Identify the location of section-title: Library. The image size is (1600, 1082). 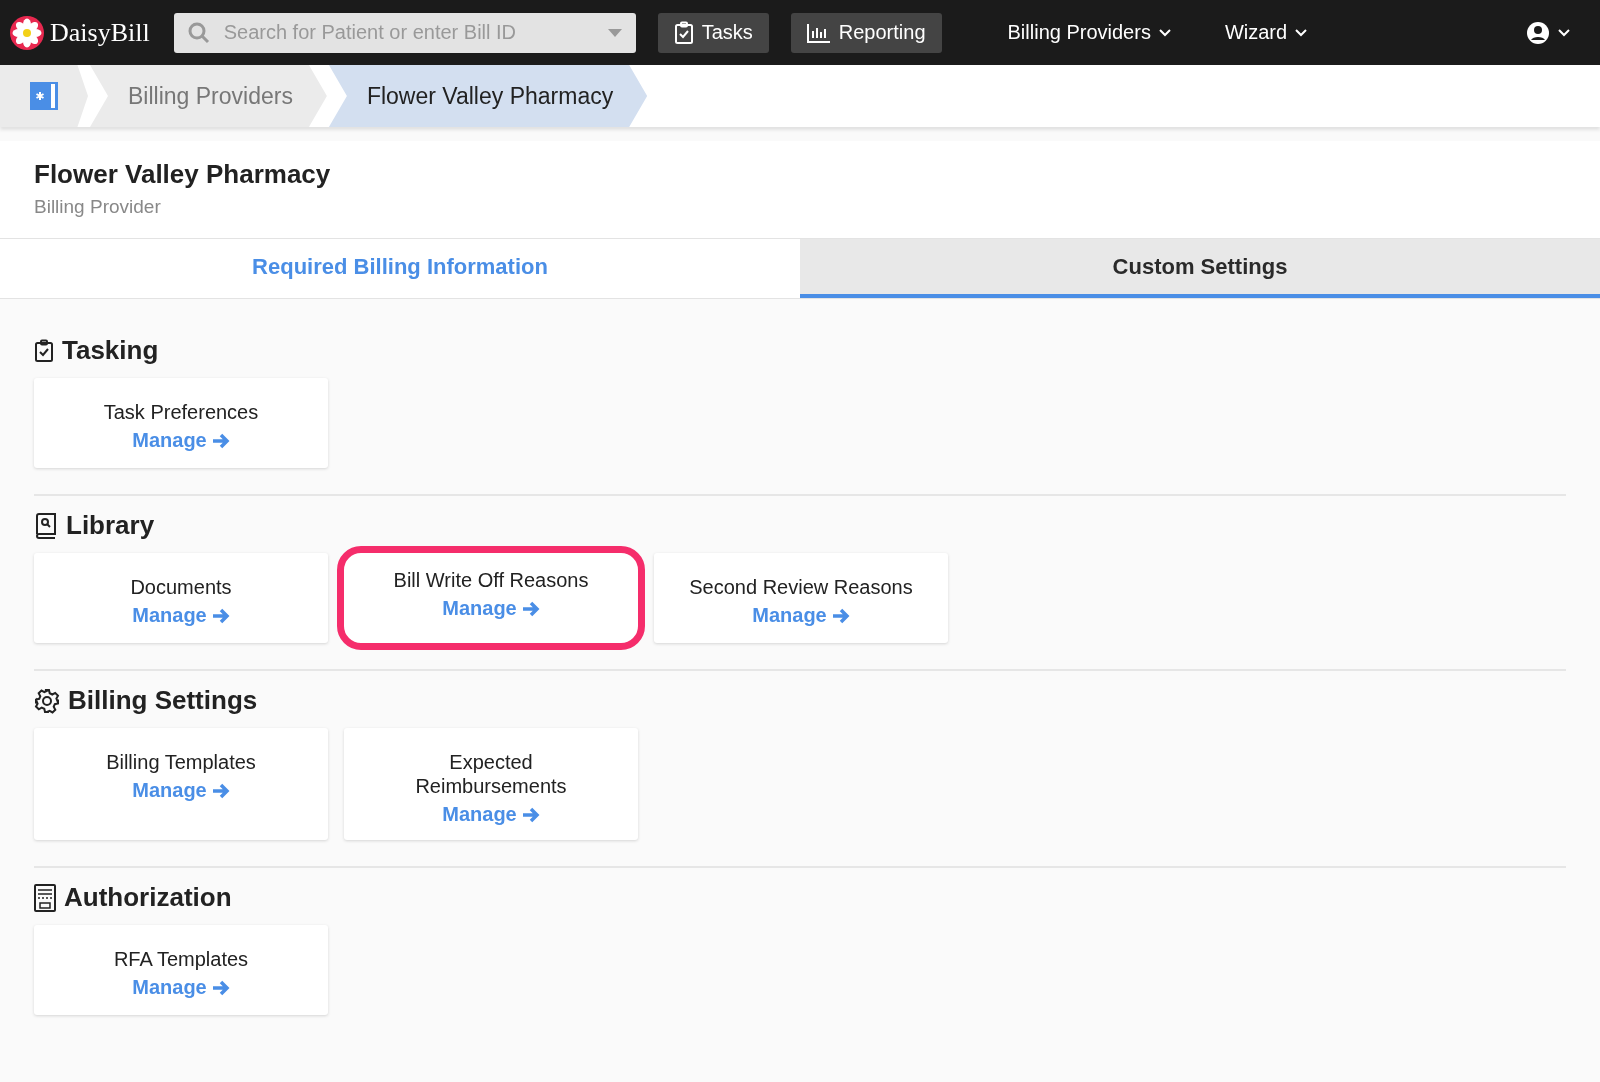
(110, 525).